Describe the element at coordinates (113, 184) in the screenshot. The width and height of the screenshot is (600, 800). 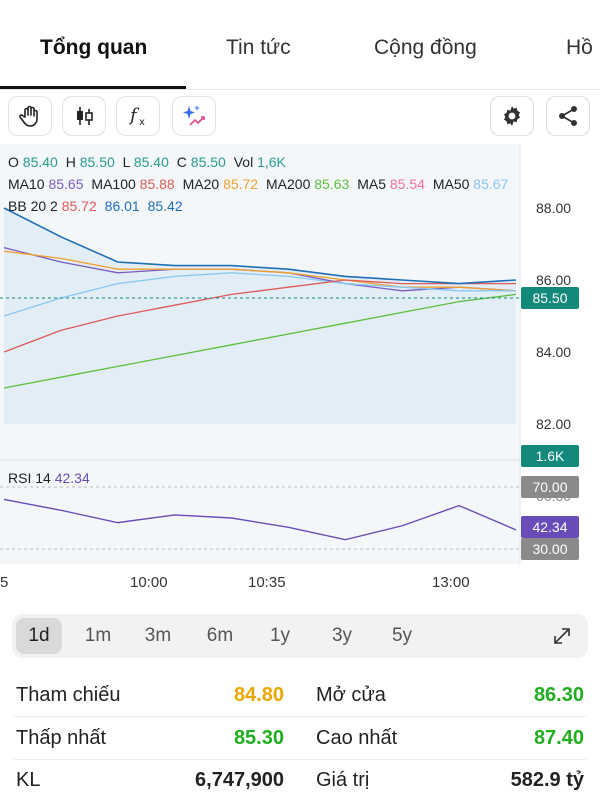
I see `ma100-label: MA100` at that location.